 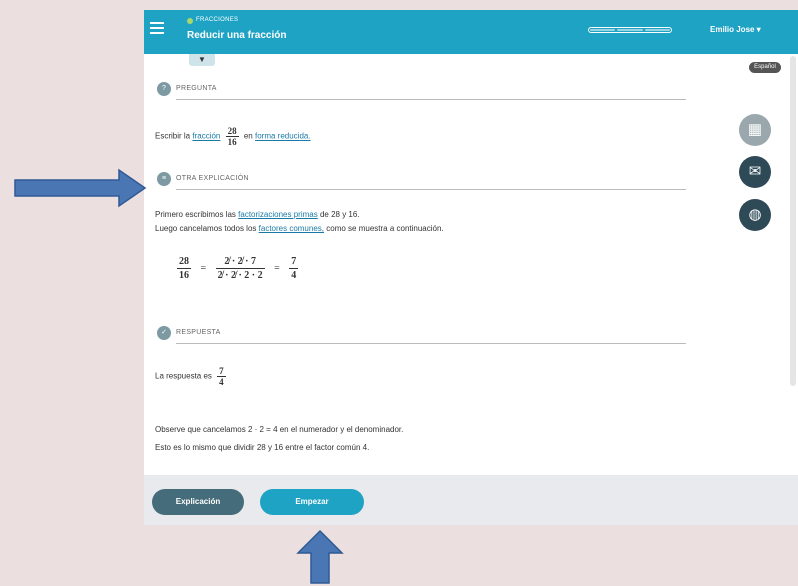 What do you see at coordinates (202, 60) in the screenshot?
I see `collapse-toggle: ▼` at bounding box center [202, 60].